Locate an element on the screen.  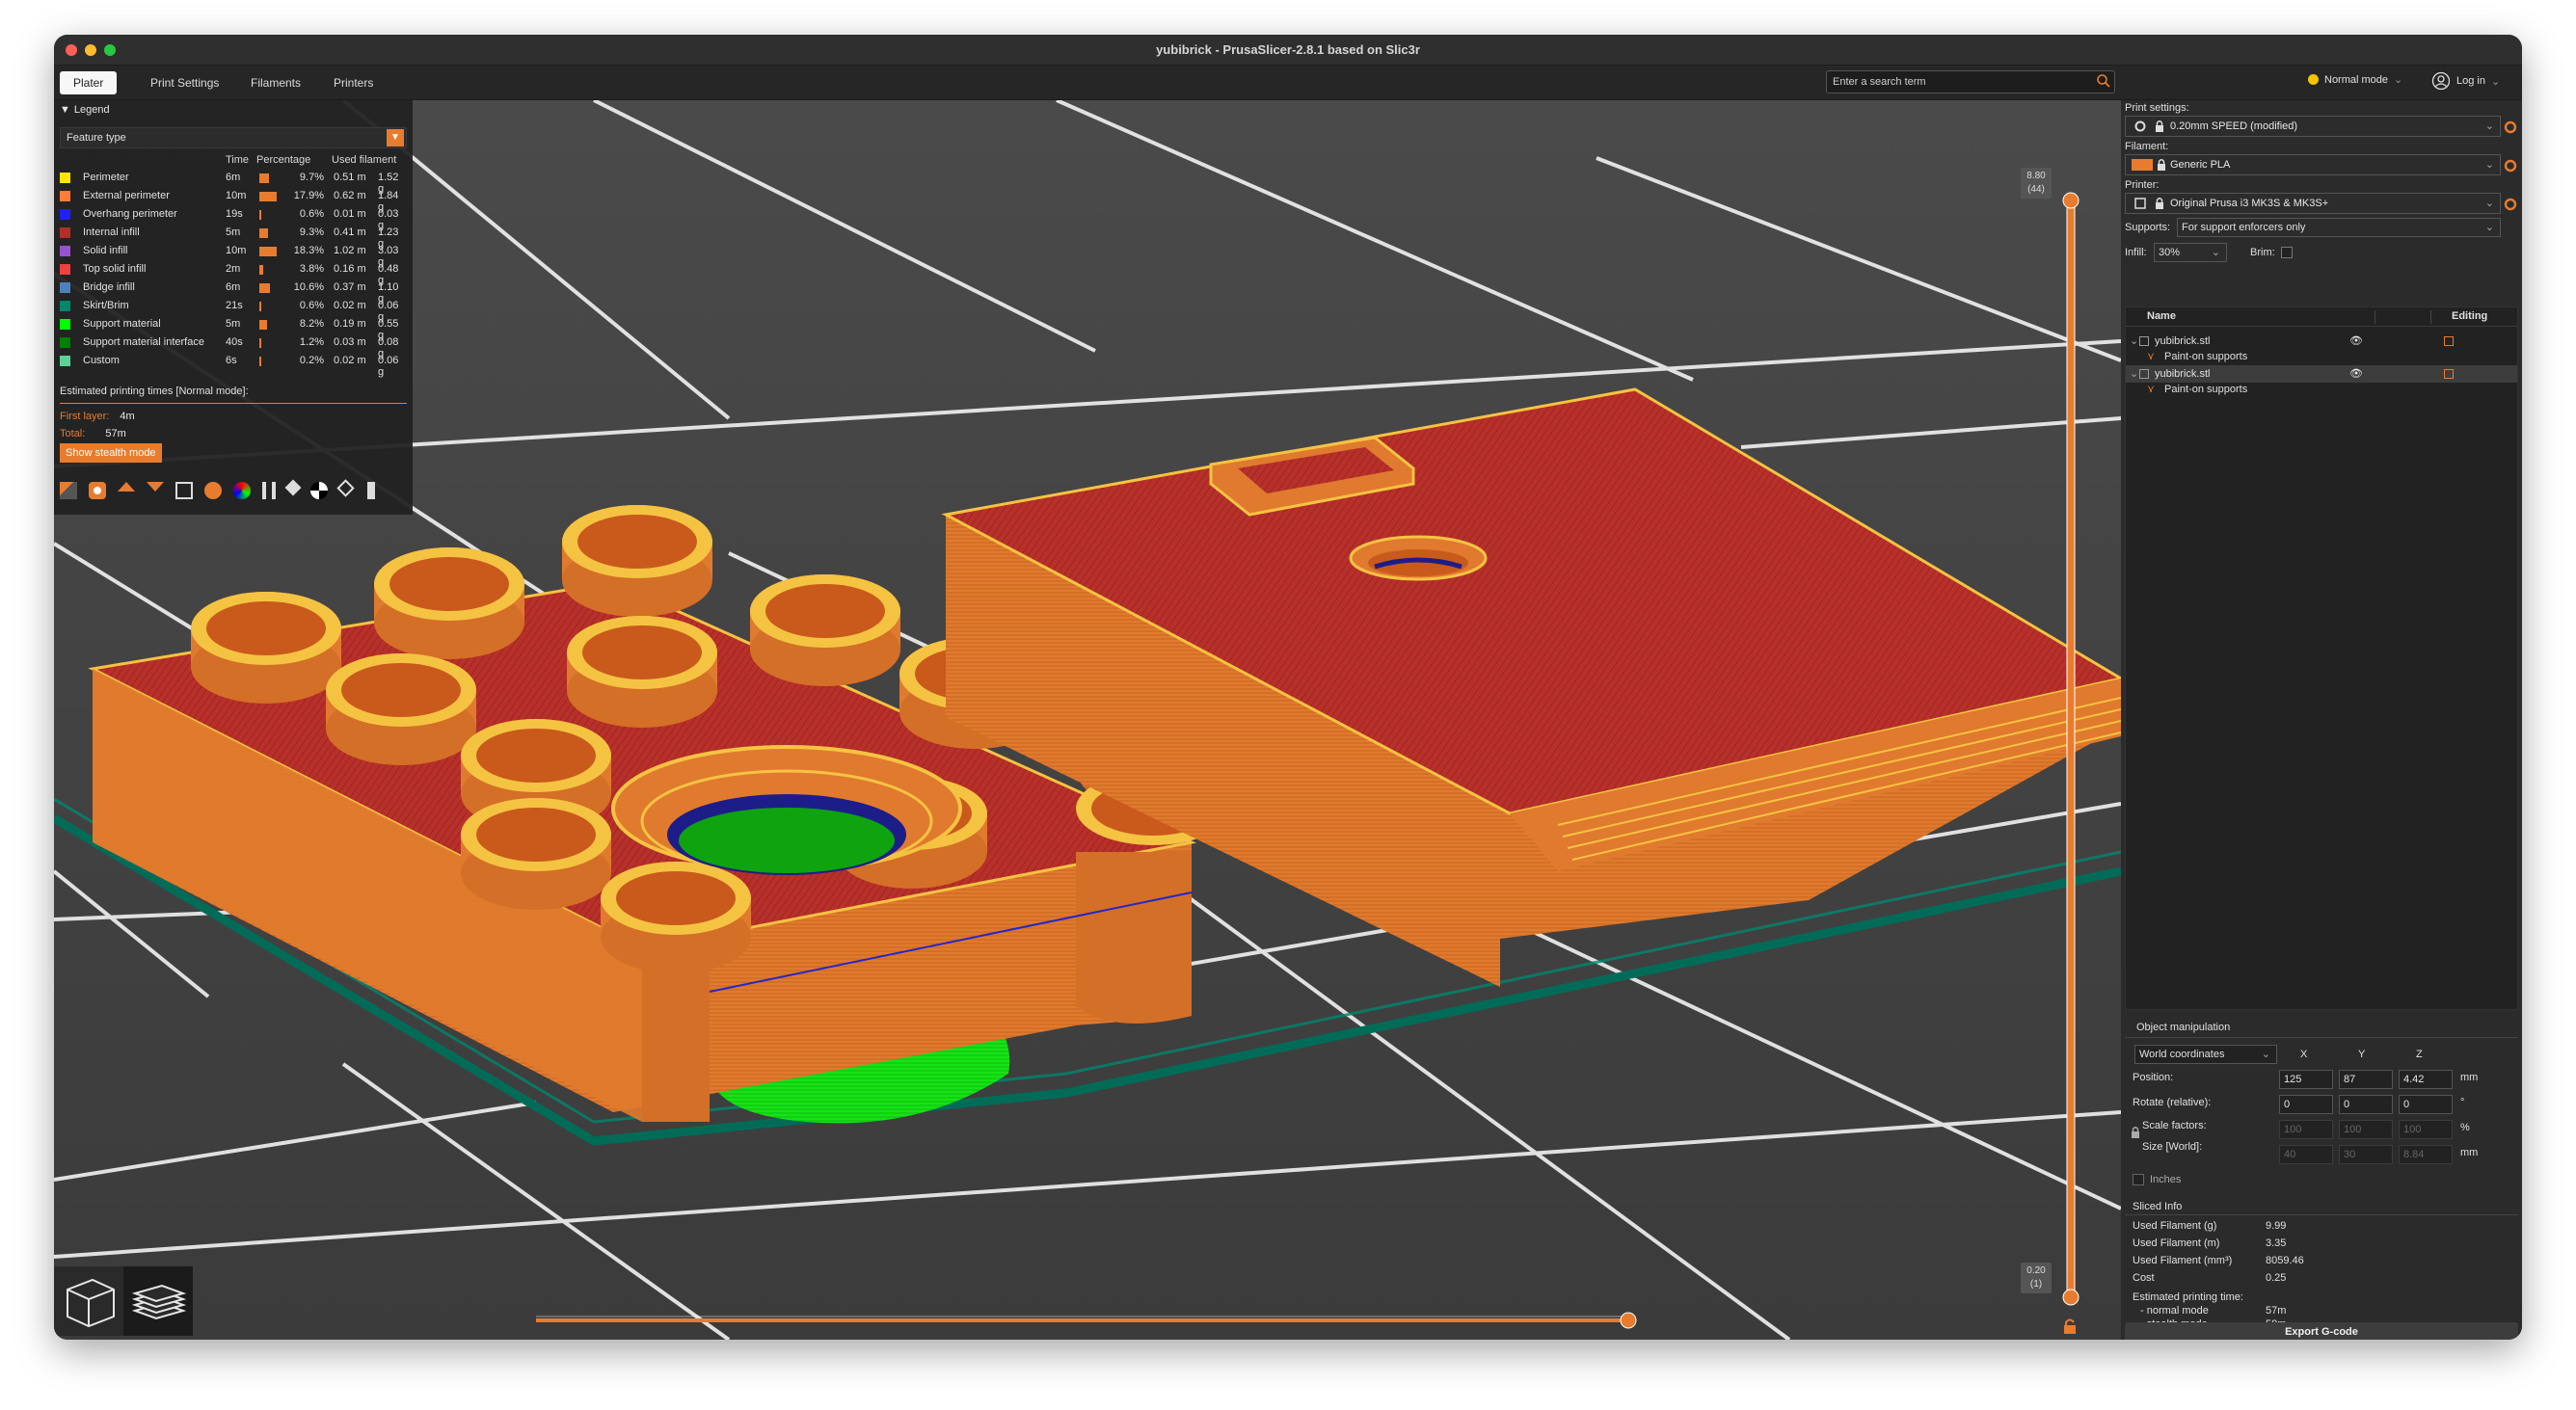
supports-combo: For support enforcers only ⌄ is located at coordinates (2339, 227).